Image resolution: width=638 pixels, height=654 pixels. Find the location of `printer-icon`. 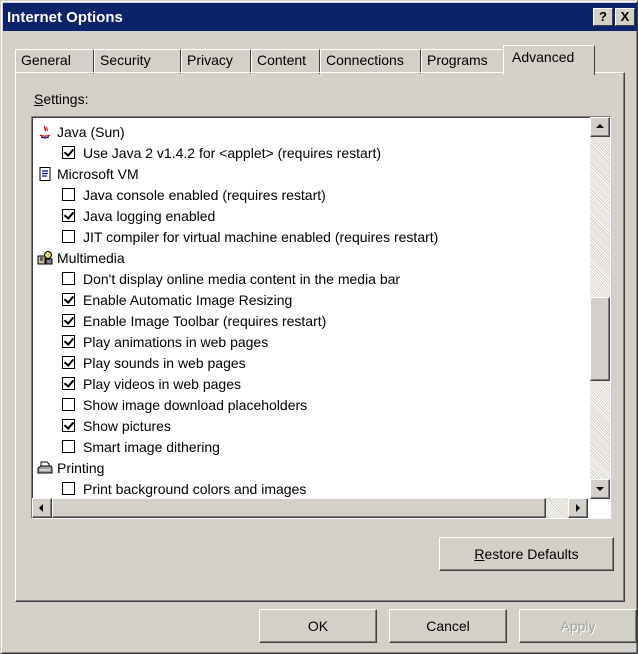

printer-icon is located at coordinates (45, 468).